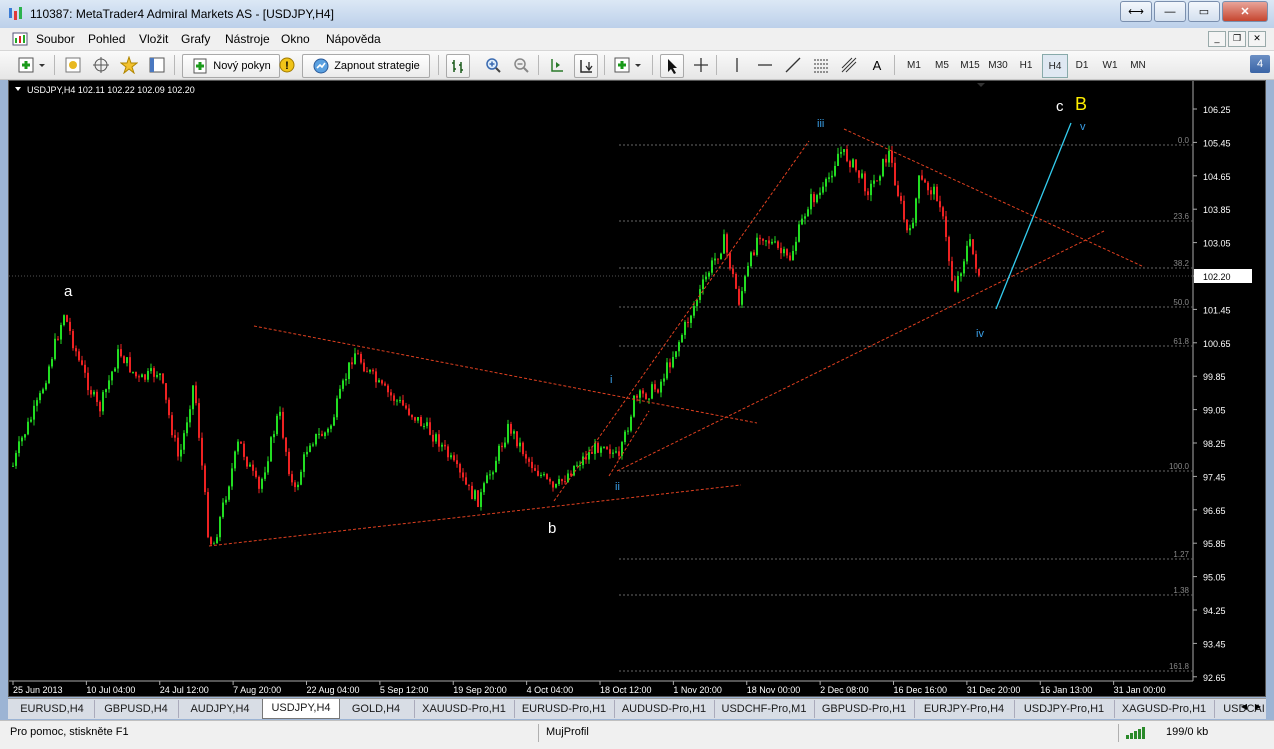 This screenshot has width=1274, height=749. I want to click on time-tick-label: 31 Dec 20:00, so click(994, 690).